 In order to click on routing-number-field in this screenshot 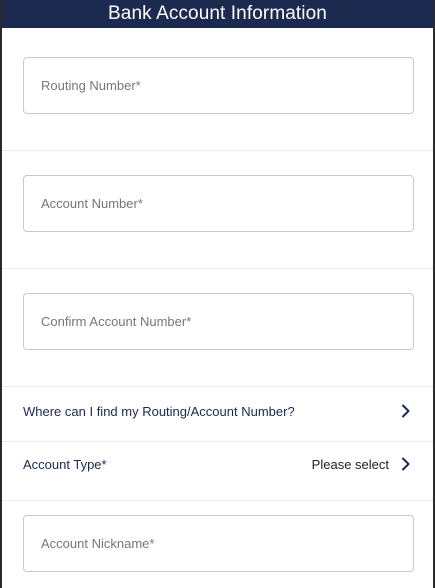, I will do `click(218, 85)`.